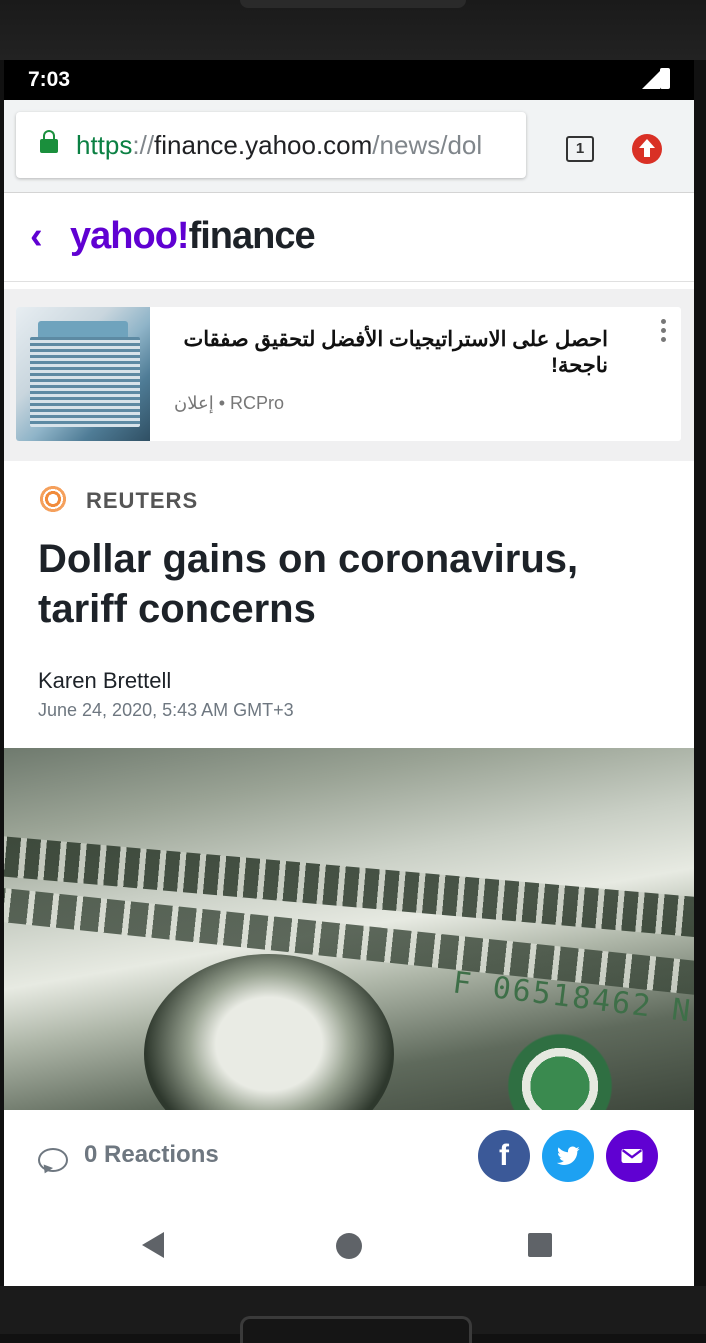 This screenshot has width=706, height=1343. I want to click on ad-label: إعلان, so click(194, 403).